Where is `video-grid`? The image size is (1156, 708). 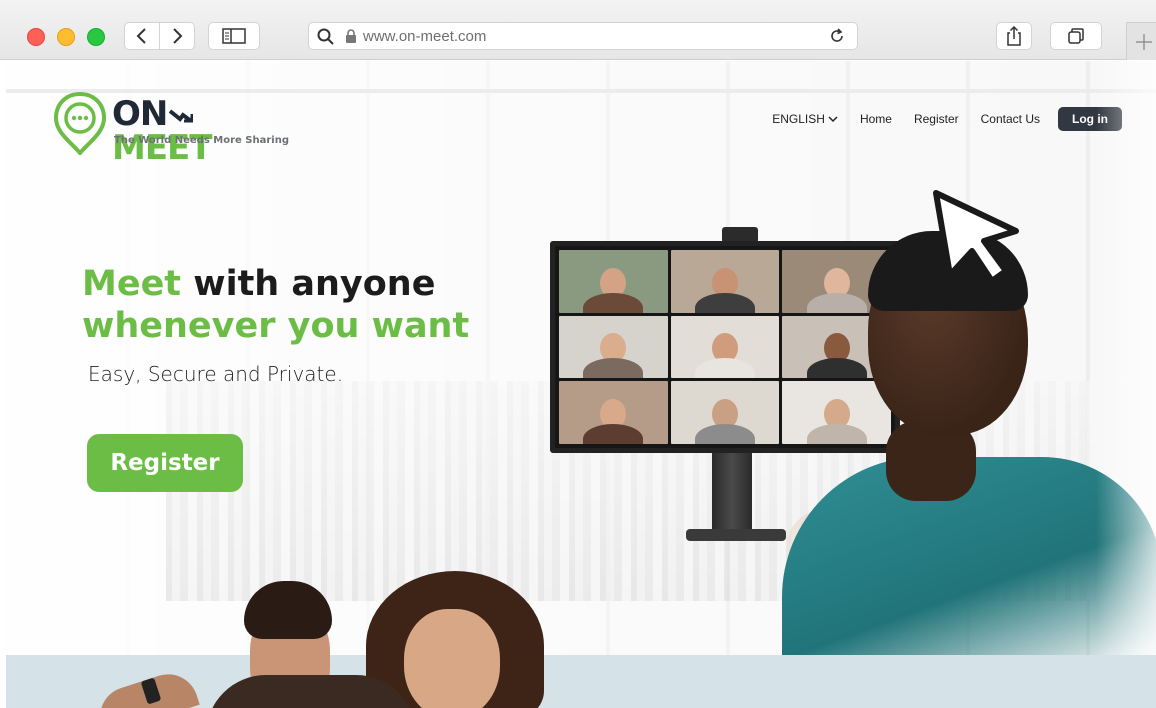
video-grid is located at coordinates (725, 347).